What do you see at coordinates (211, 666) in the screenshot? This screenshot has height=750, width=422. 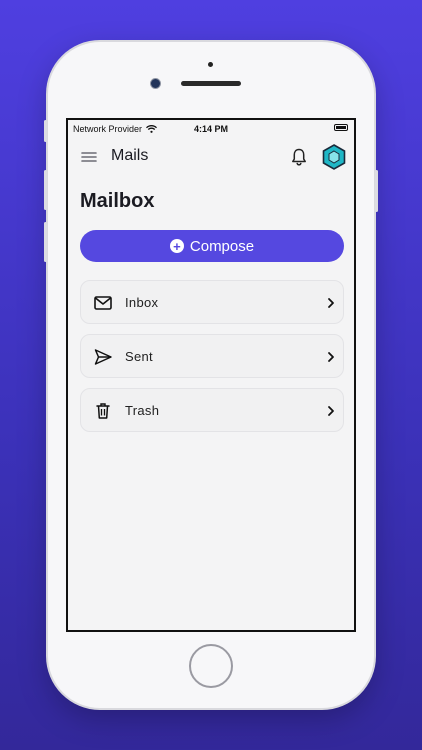 I see `home-button` at bounding box center [211, 666].